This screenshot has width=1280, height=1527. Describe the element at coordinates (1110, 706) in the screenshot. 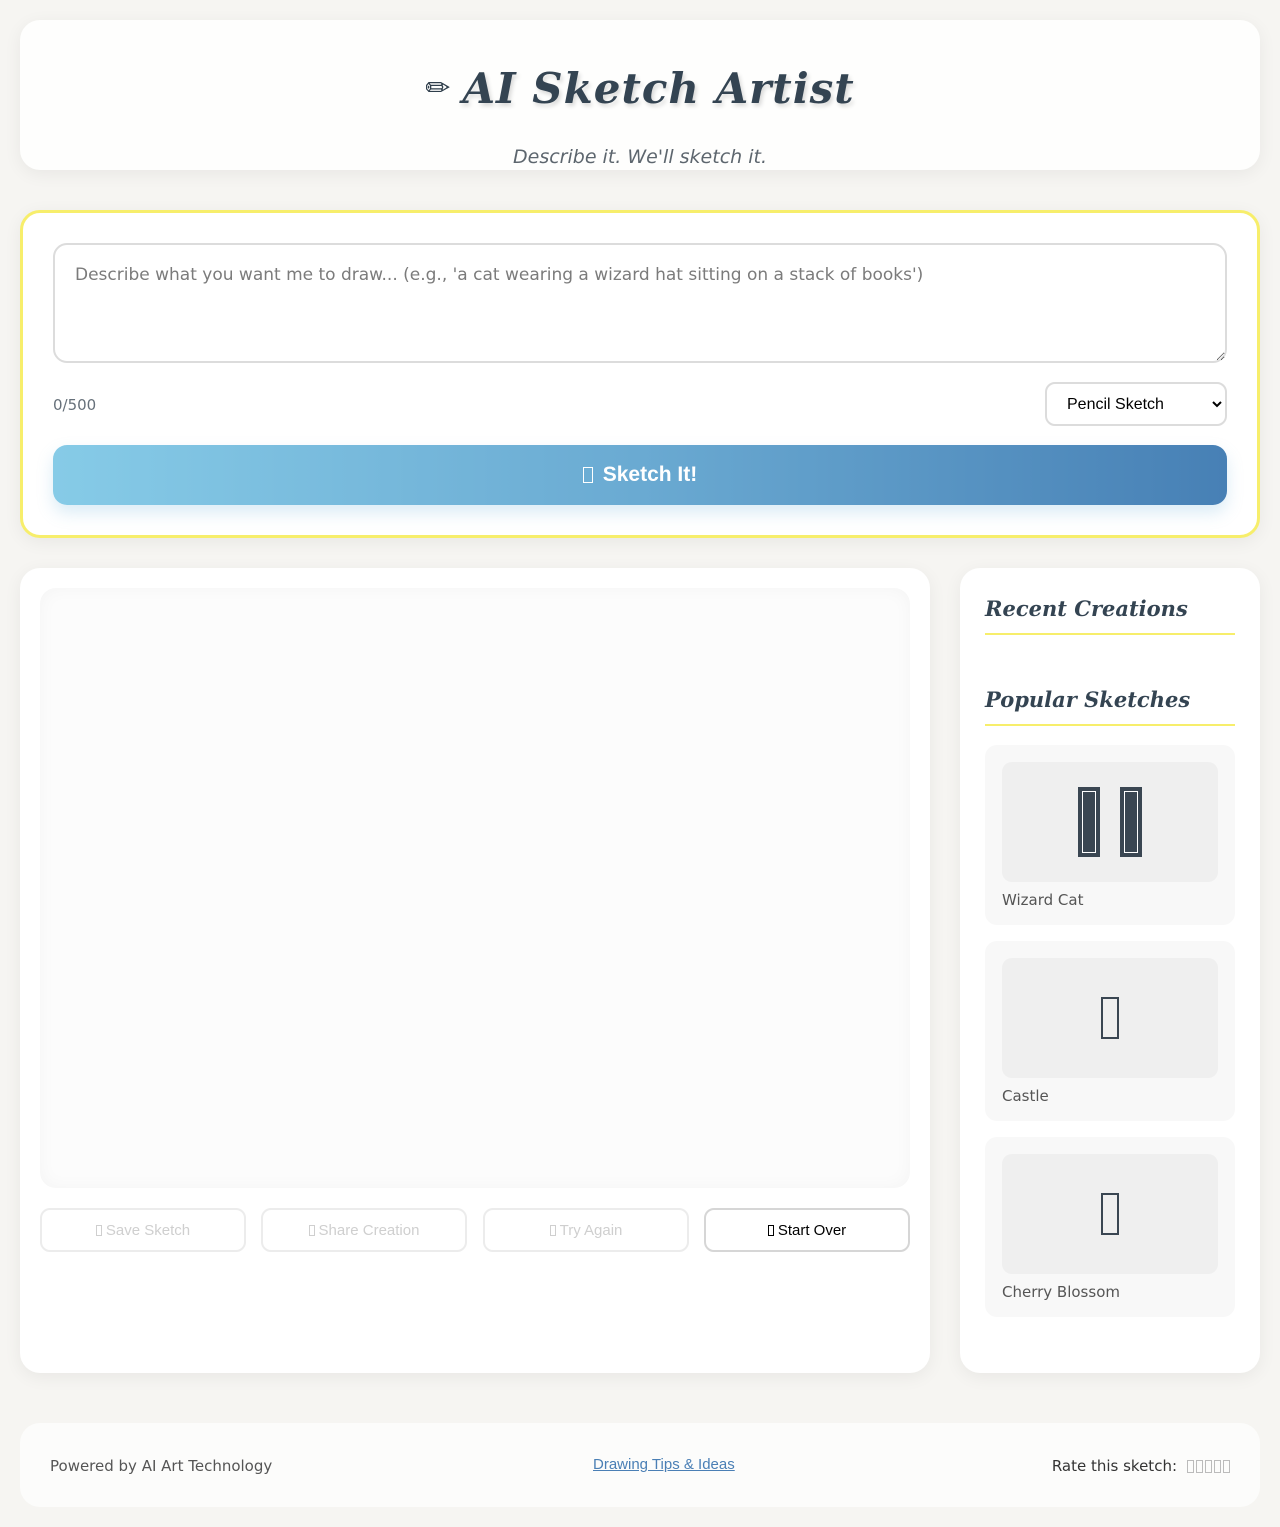

I see `popular-sketches-heading: Popular Sketches` at that location.